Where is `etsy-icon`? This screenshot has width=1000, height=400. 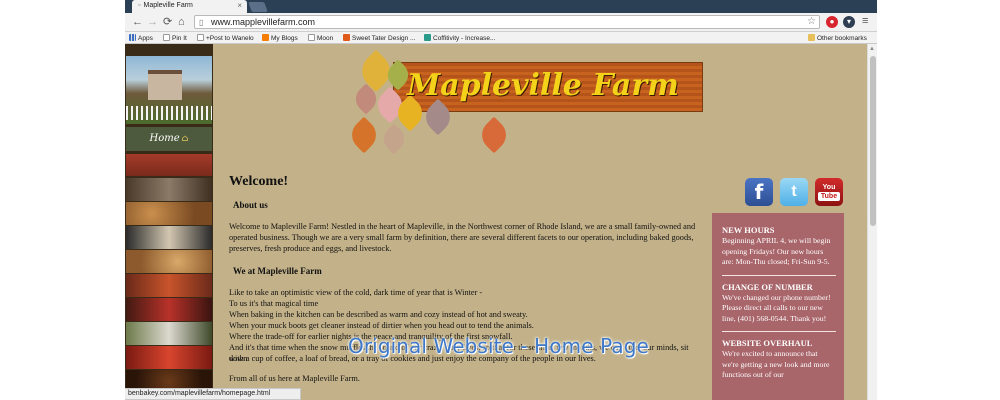
etsy-icon is located at coordinates (346, 37).